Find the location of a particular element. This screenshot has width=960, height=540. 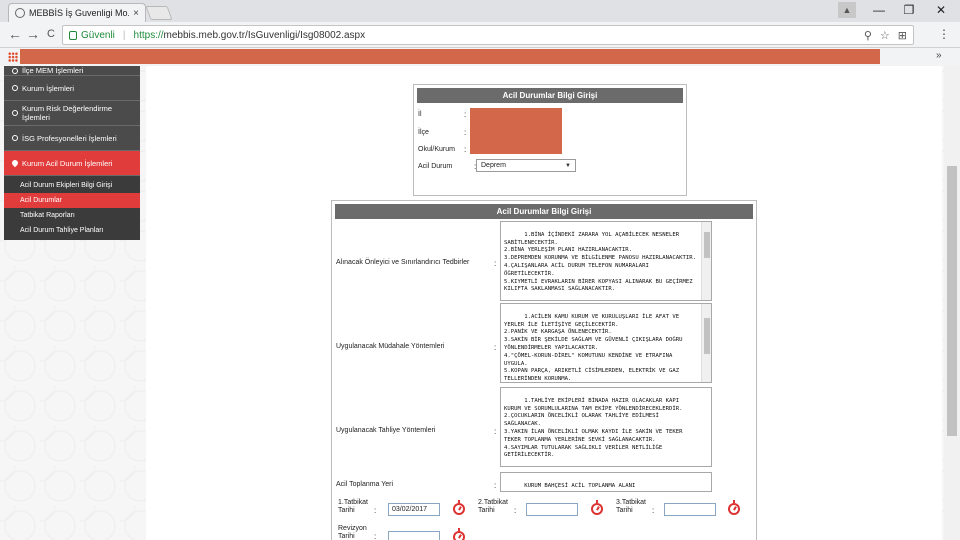

sidebar-subitem-ekipler: Acil Durum Ekipleri Bilgi Girişi is located at coordinates (72, 185).